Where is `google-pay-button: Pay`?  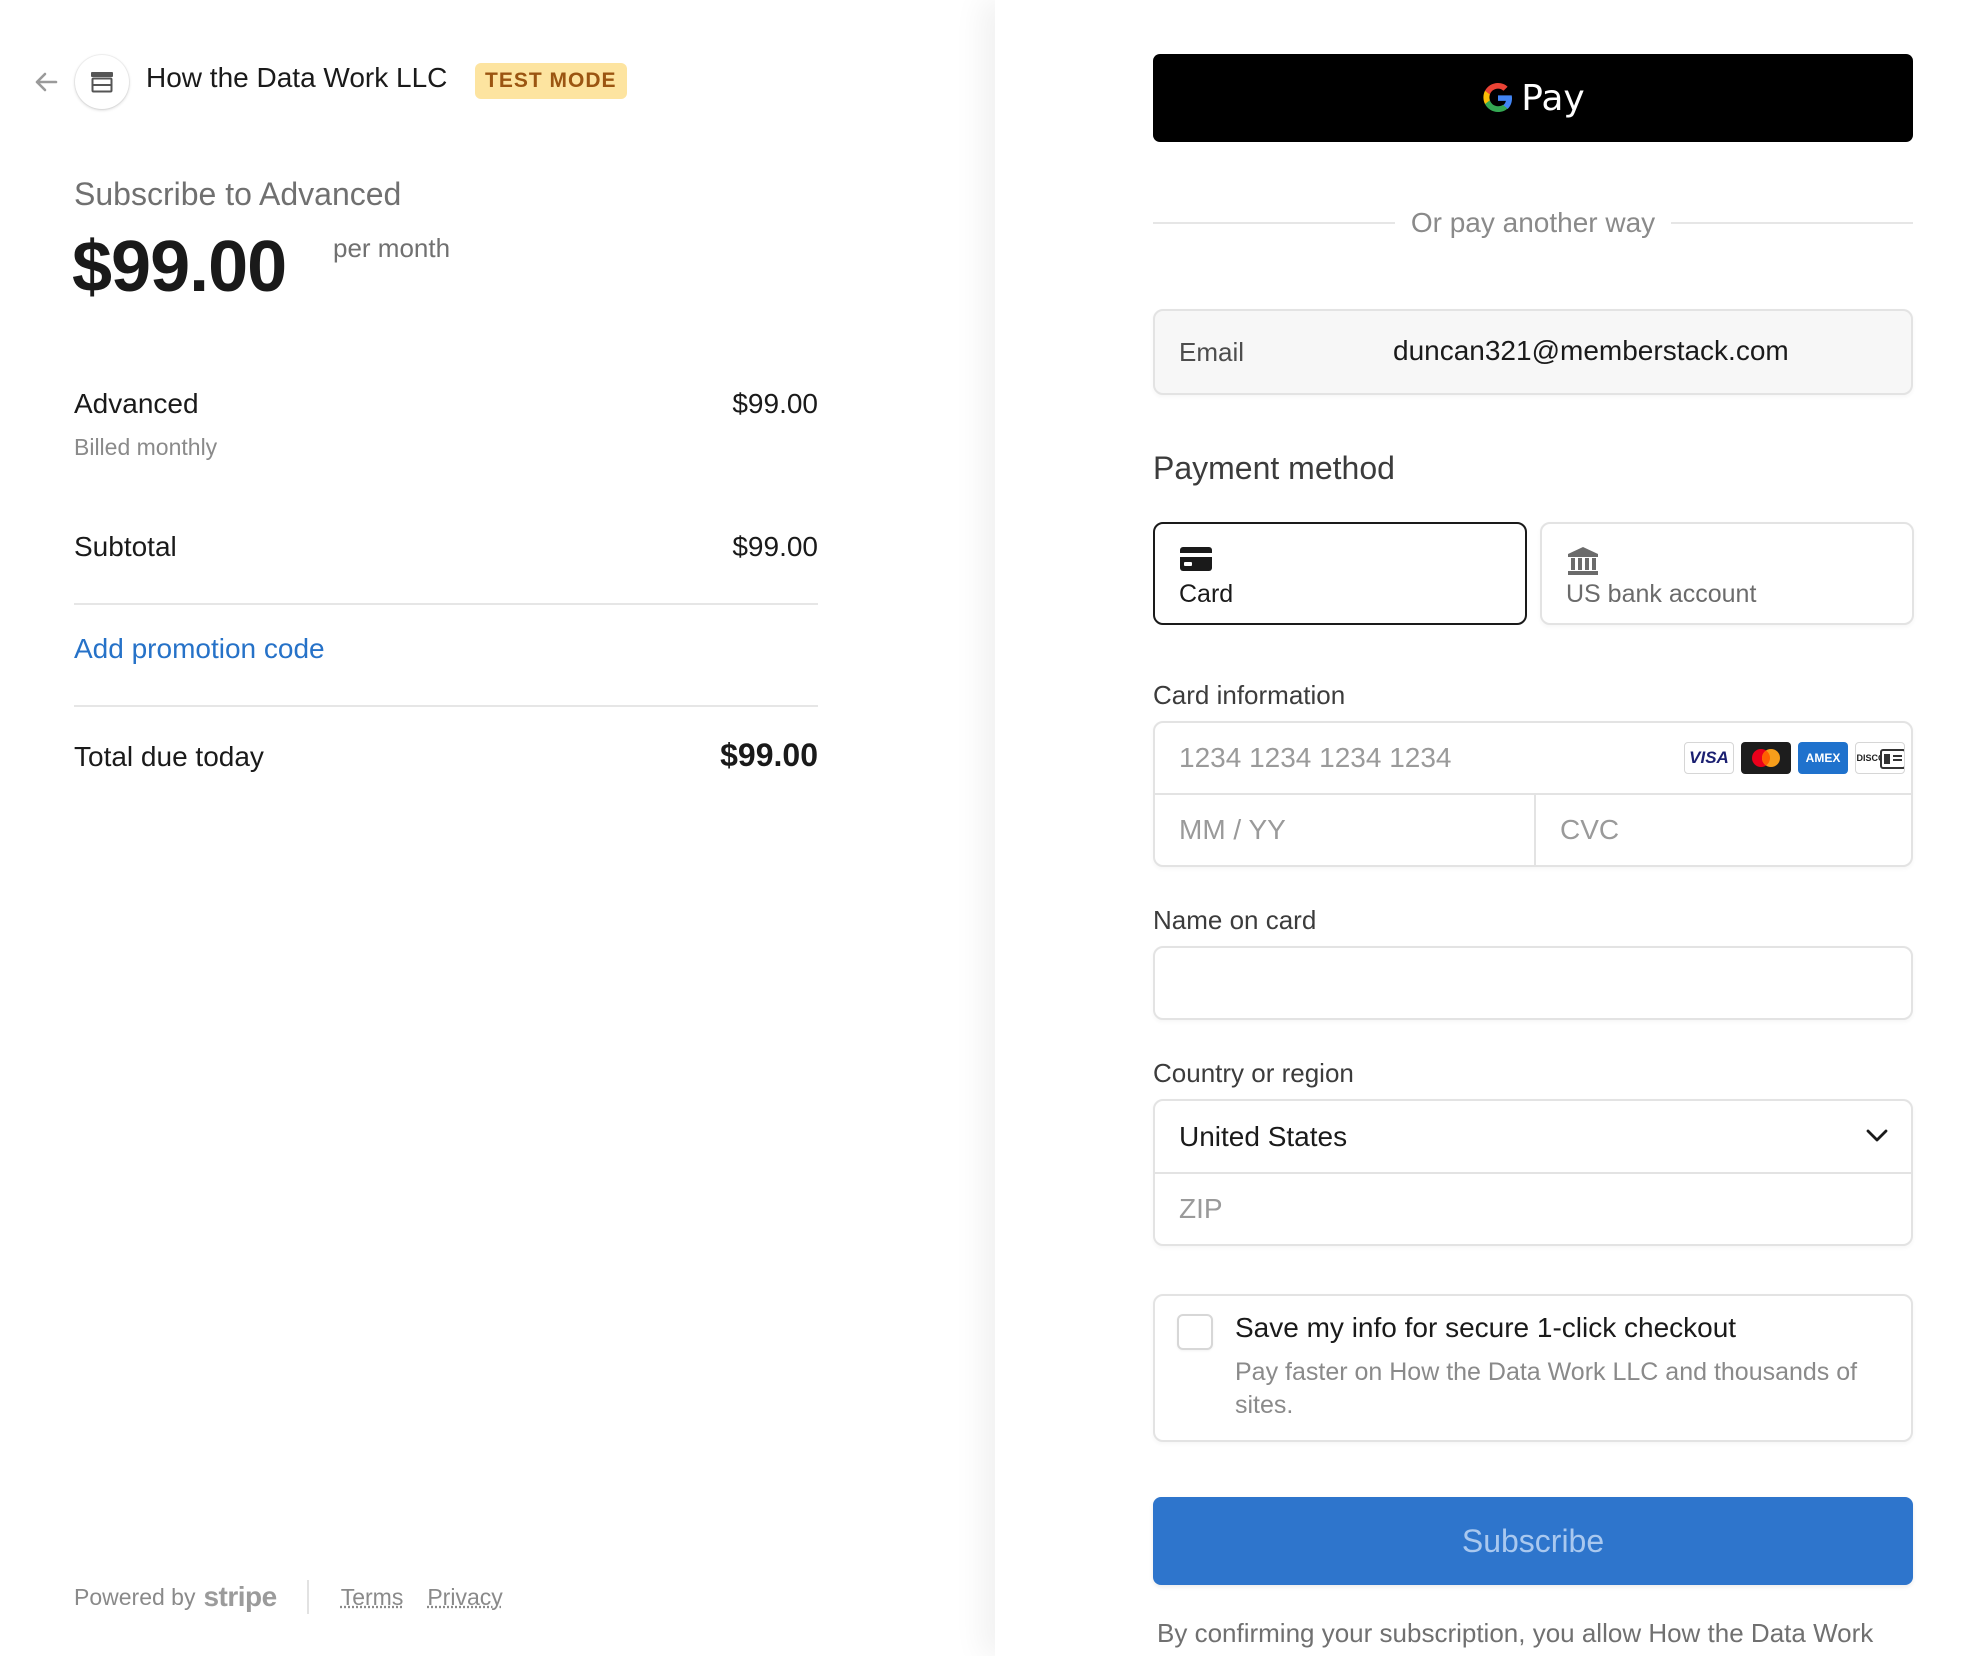 google-pay-button: Pay is located at coordinates (1533, 98).